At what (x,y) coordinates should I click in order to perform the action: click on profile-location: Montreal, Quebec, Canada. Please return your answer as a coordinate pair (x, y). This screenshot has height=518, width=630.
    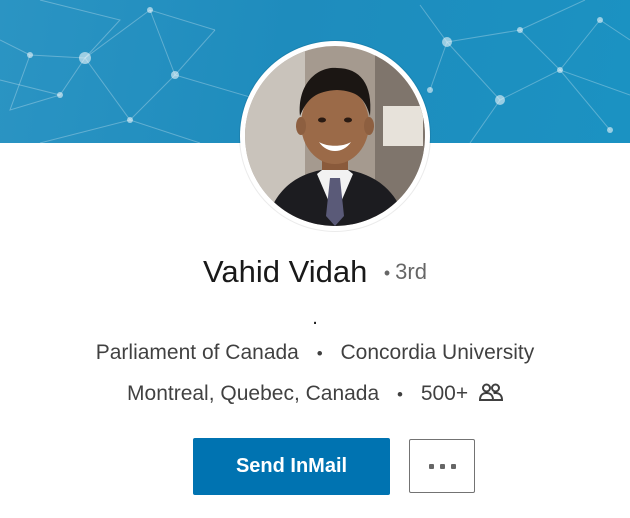
    Looking at the image, I should click on (253, 393).